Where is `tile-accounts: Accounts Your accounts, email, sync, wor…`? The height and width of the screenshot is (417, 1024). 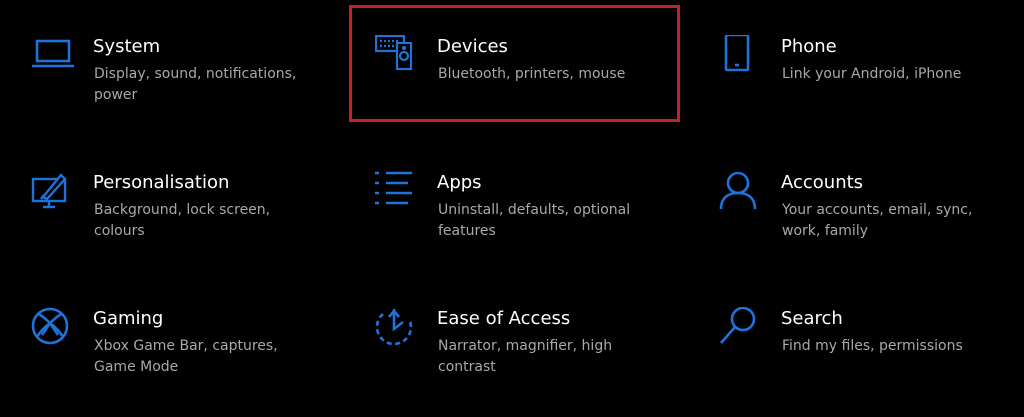 tile-accounts: Accounts Your accounts, email, sync, wor… is located at coordinates (871, 226).